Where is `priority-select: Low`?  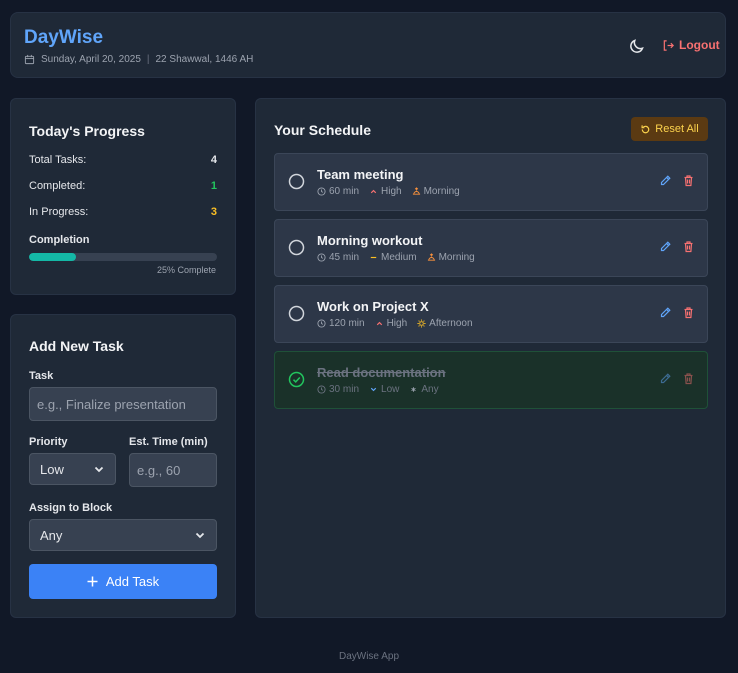 priority-select: Low is located at coordinates (72, 469).